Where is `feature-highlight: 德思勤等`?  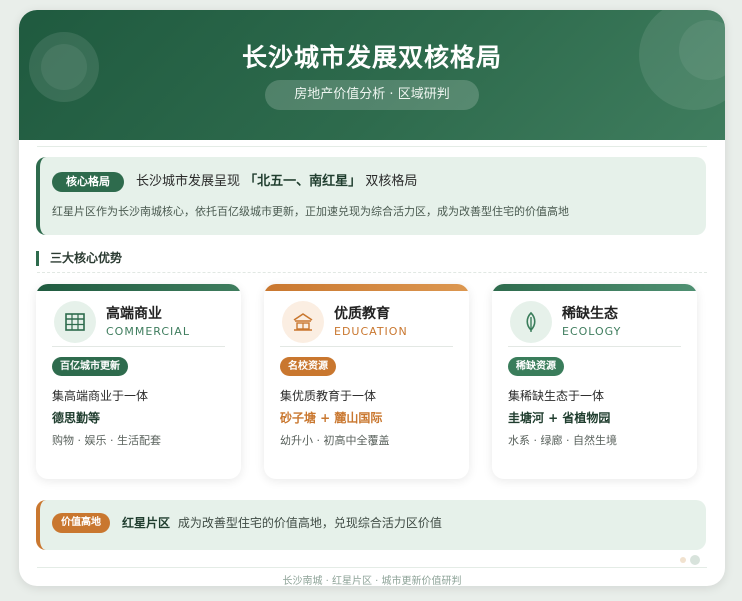 feature-highlight: 德思勤等 is located at coordinates (76, 418).